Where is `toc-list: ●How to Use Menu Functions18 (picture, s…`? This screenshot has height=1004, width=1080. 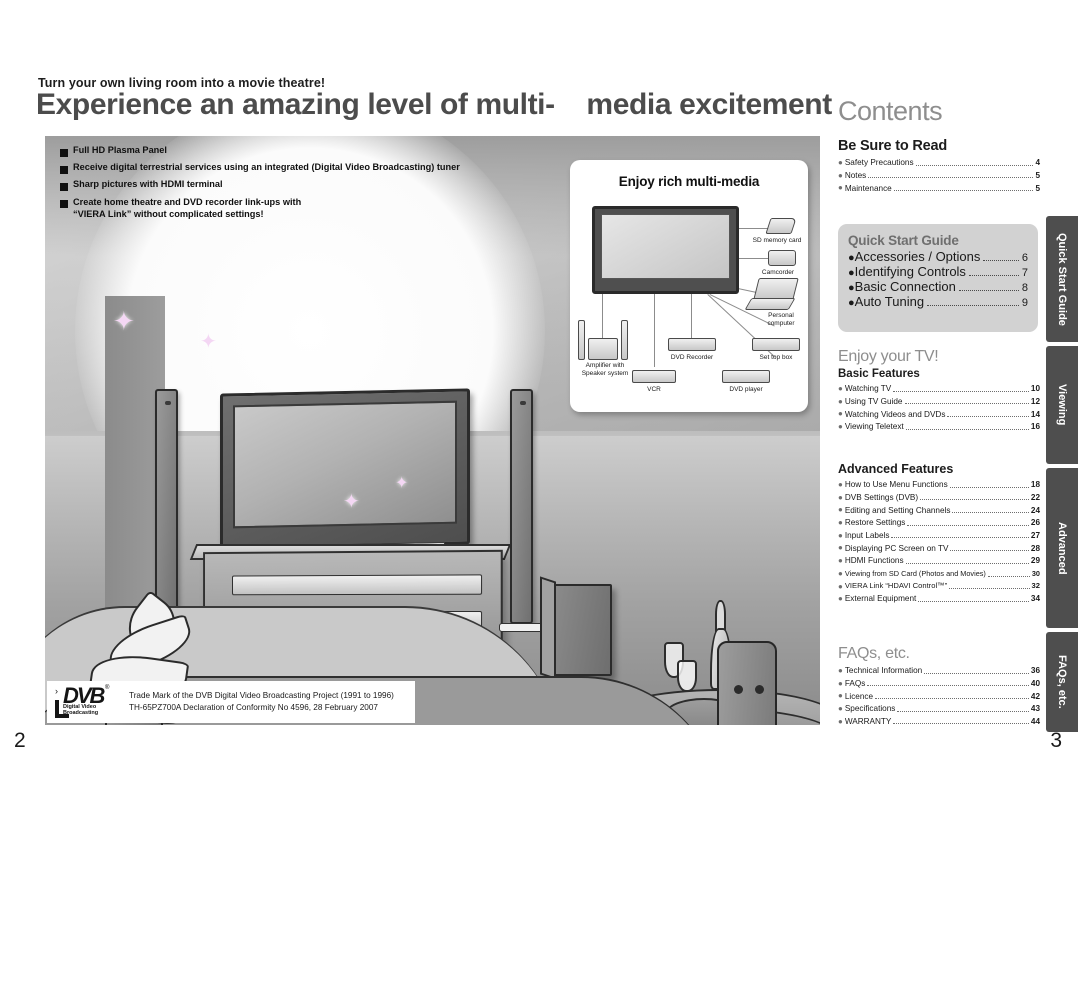 toc-list: ●How to Use Menu Functions18 (picture, s… is located at coordinates (939, 541).